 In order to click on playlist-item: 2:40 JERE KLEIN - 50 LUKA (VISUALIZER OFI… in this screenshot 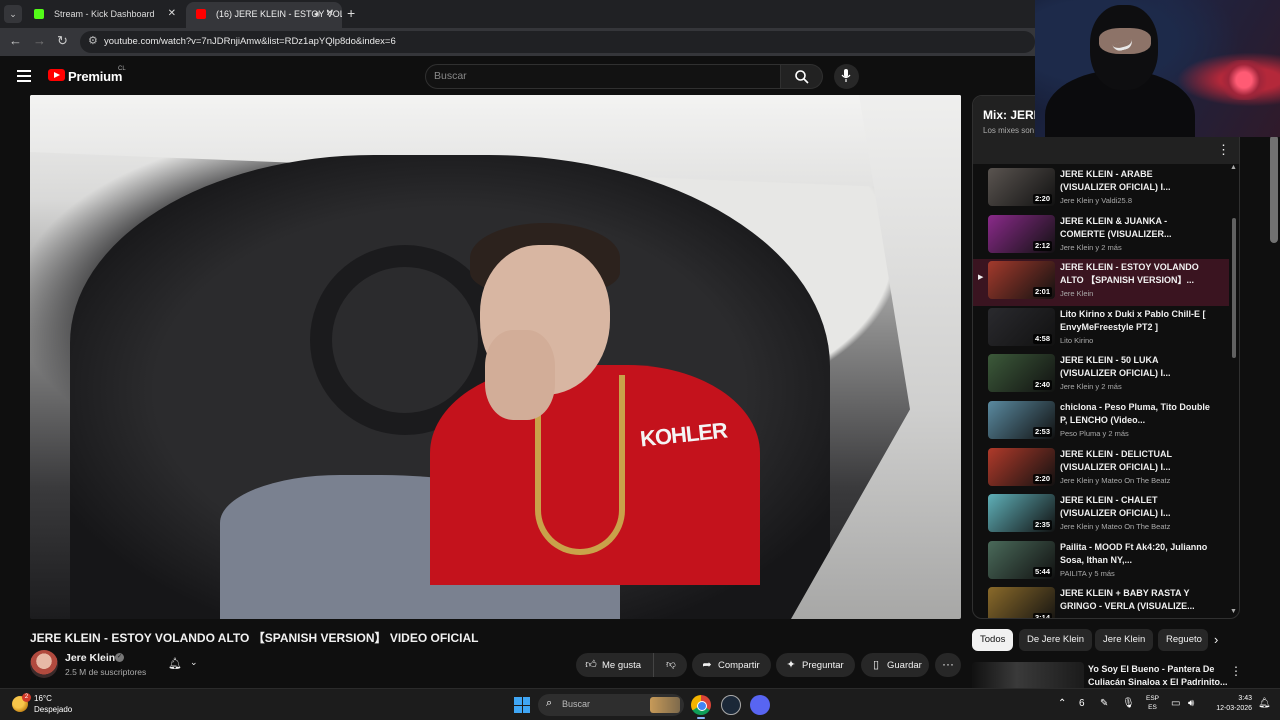, I will do `click(1101, 375)`.